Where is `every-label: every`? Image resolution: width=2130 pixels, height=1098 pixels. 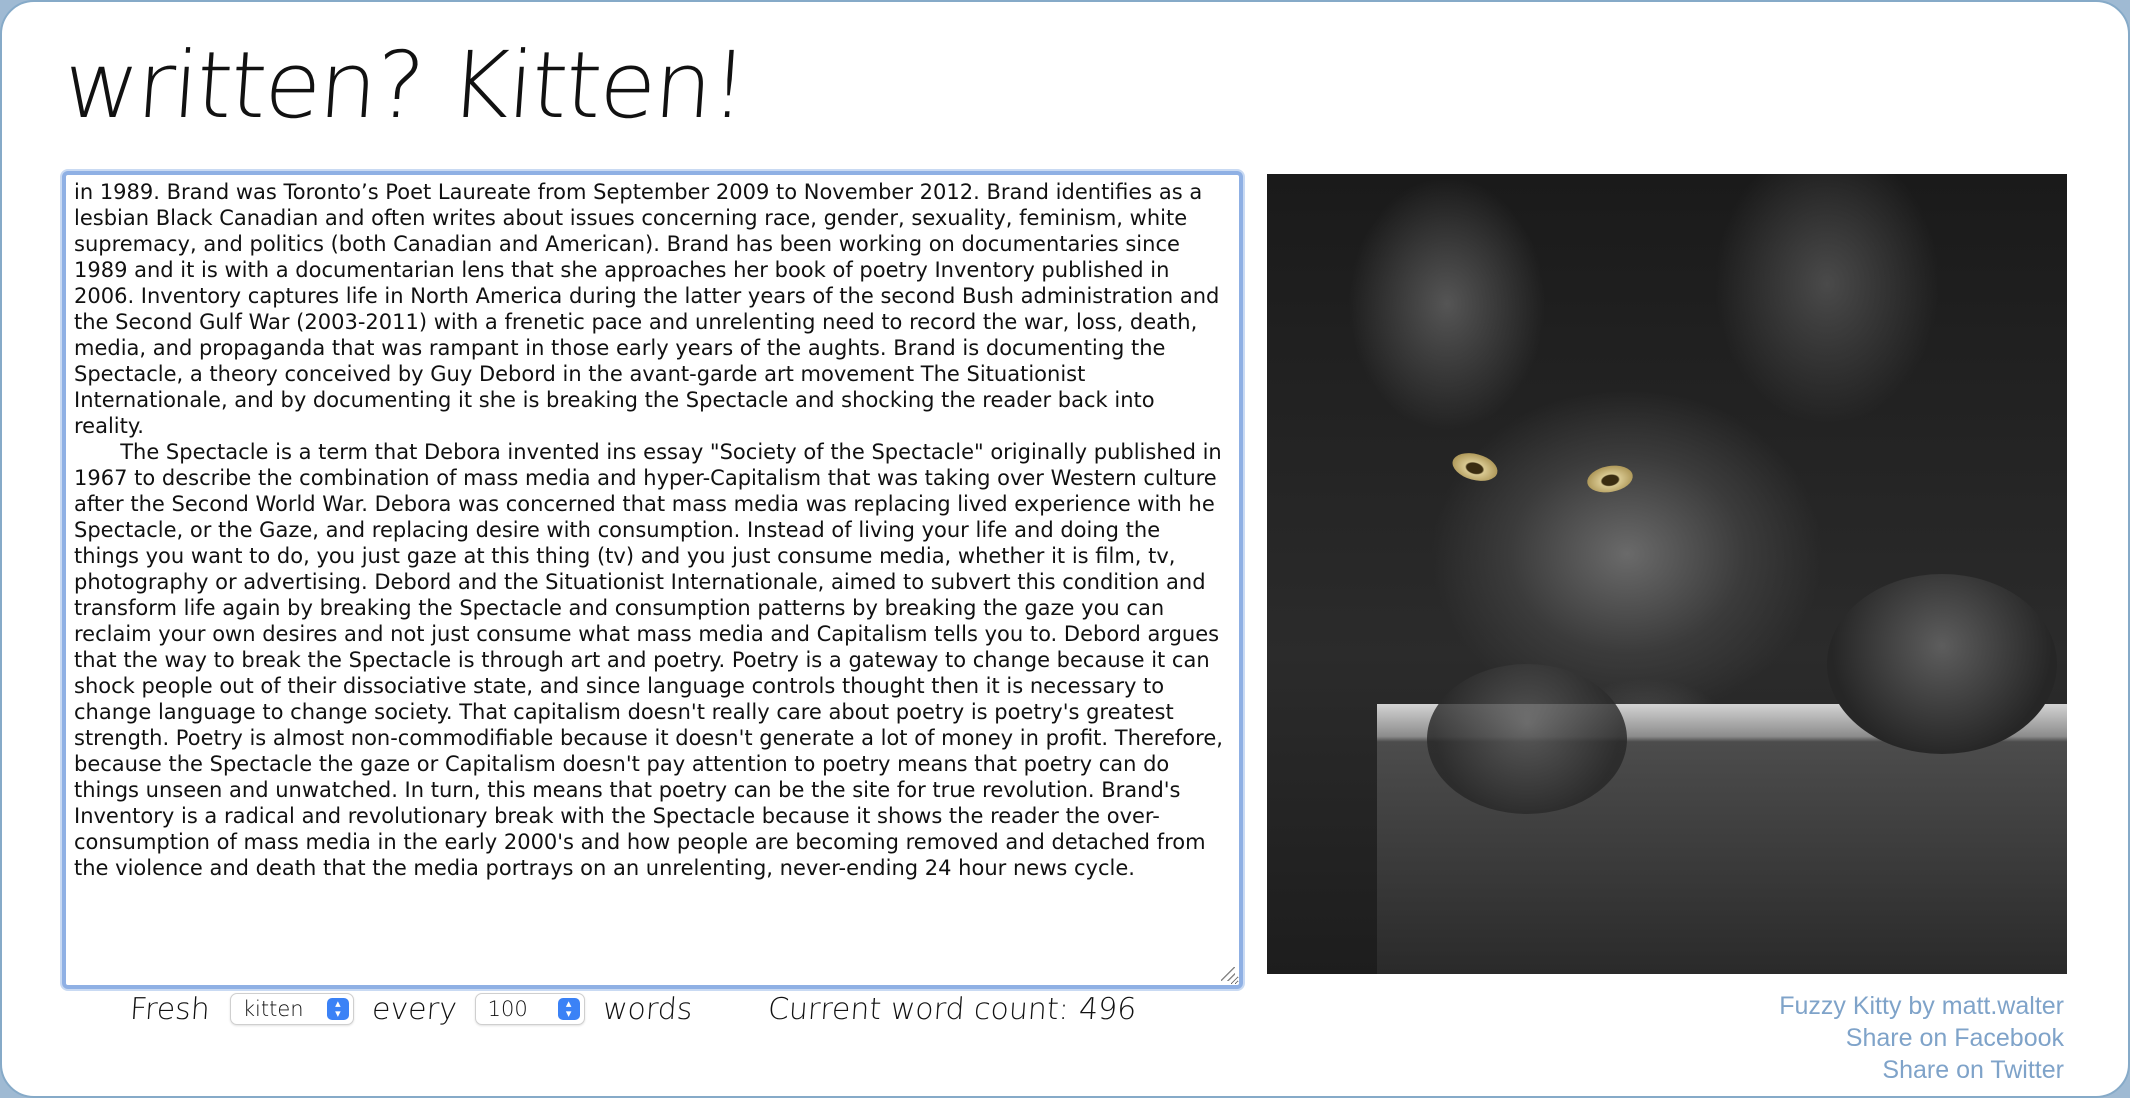
every-label: every is located at coordinates (414, 1009).